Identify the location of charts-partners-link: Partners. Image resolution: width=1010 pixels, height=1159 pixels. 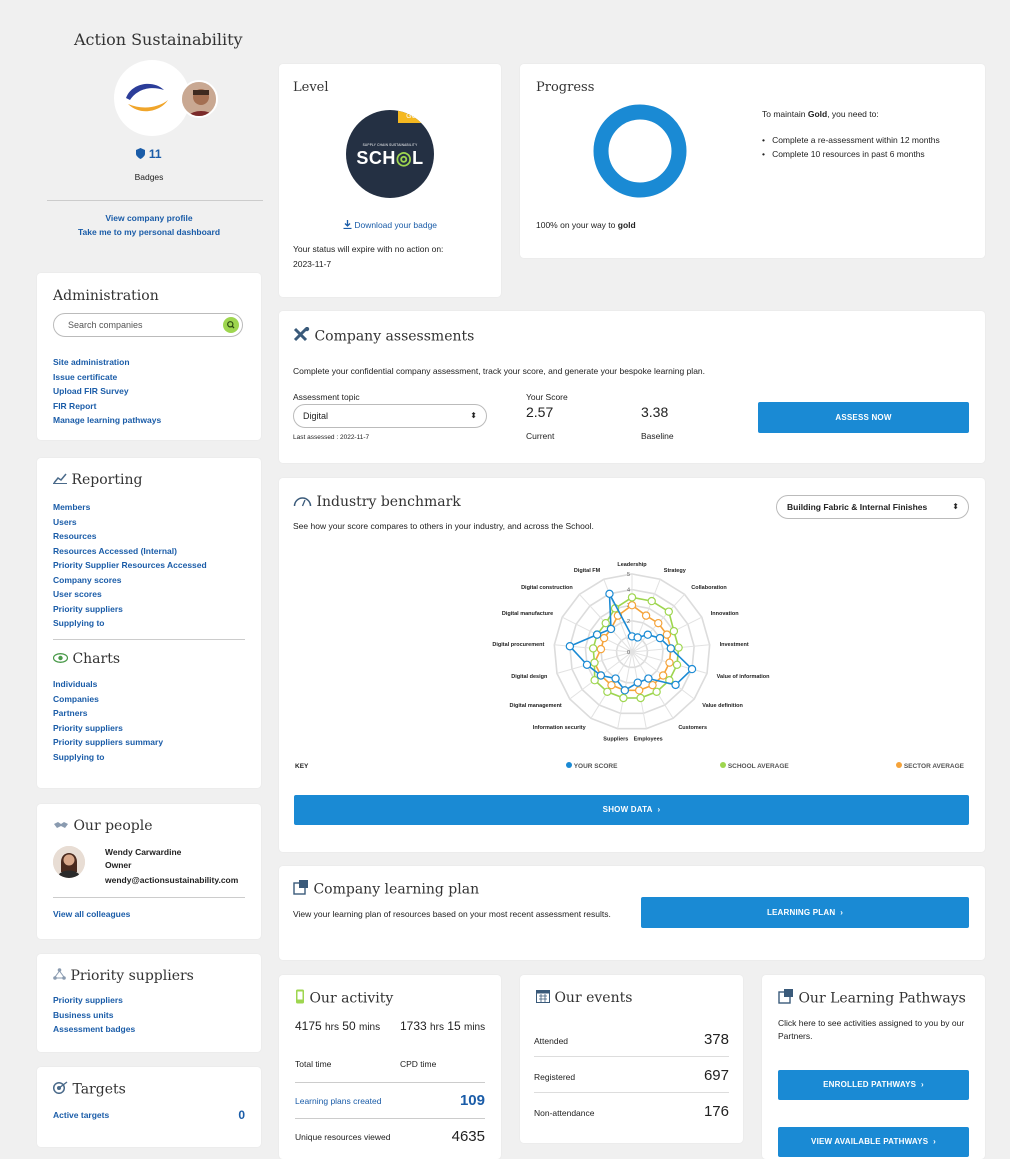
(108, 713).